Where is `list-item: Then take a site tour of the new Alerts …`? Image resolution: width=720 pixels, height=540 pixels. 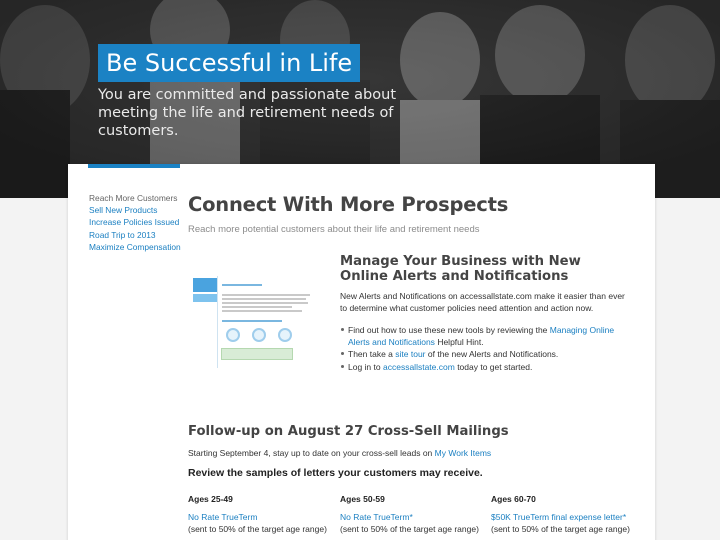 list-item: Then take a site tour of the new Alerts … is located at coordinates (485, 354).